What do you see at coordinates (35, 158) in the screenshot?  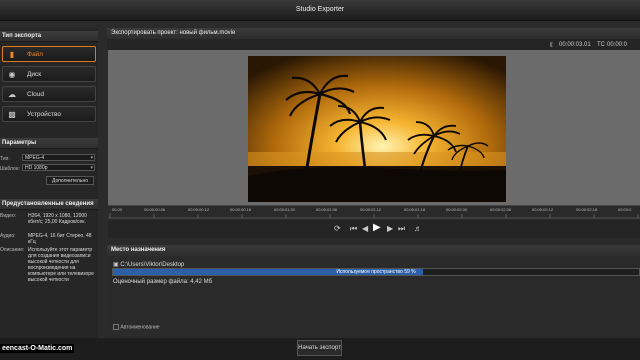 I see `type-value: MPEG-4` at bounding box center [35, 158].